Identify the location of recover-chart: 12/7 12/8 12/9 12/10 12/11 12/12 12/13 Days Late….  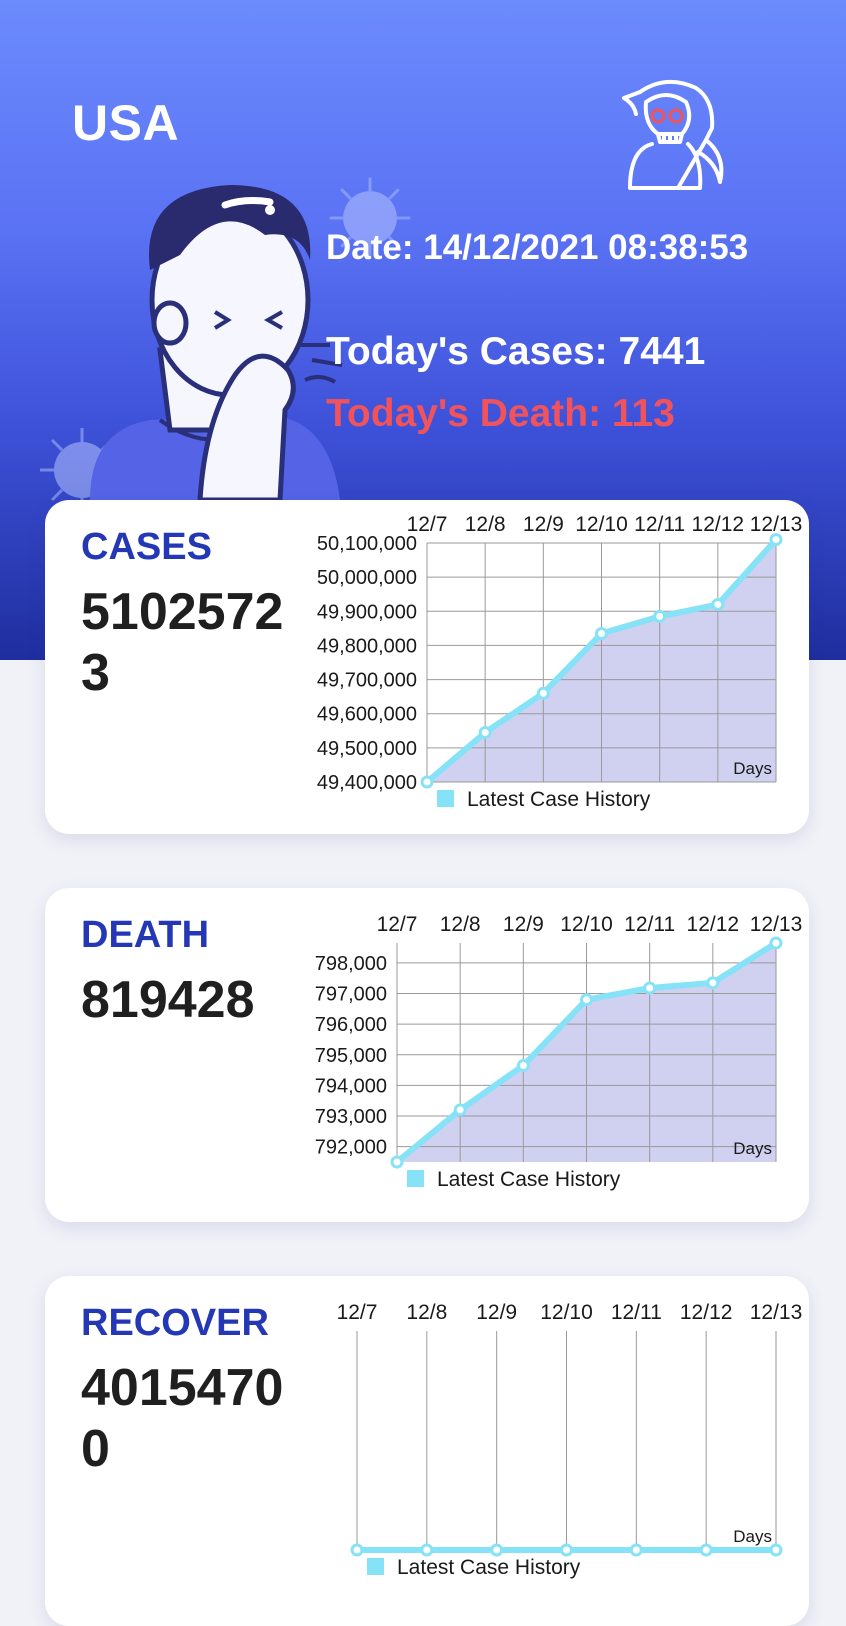
(570, 1440).